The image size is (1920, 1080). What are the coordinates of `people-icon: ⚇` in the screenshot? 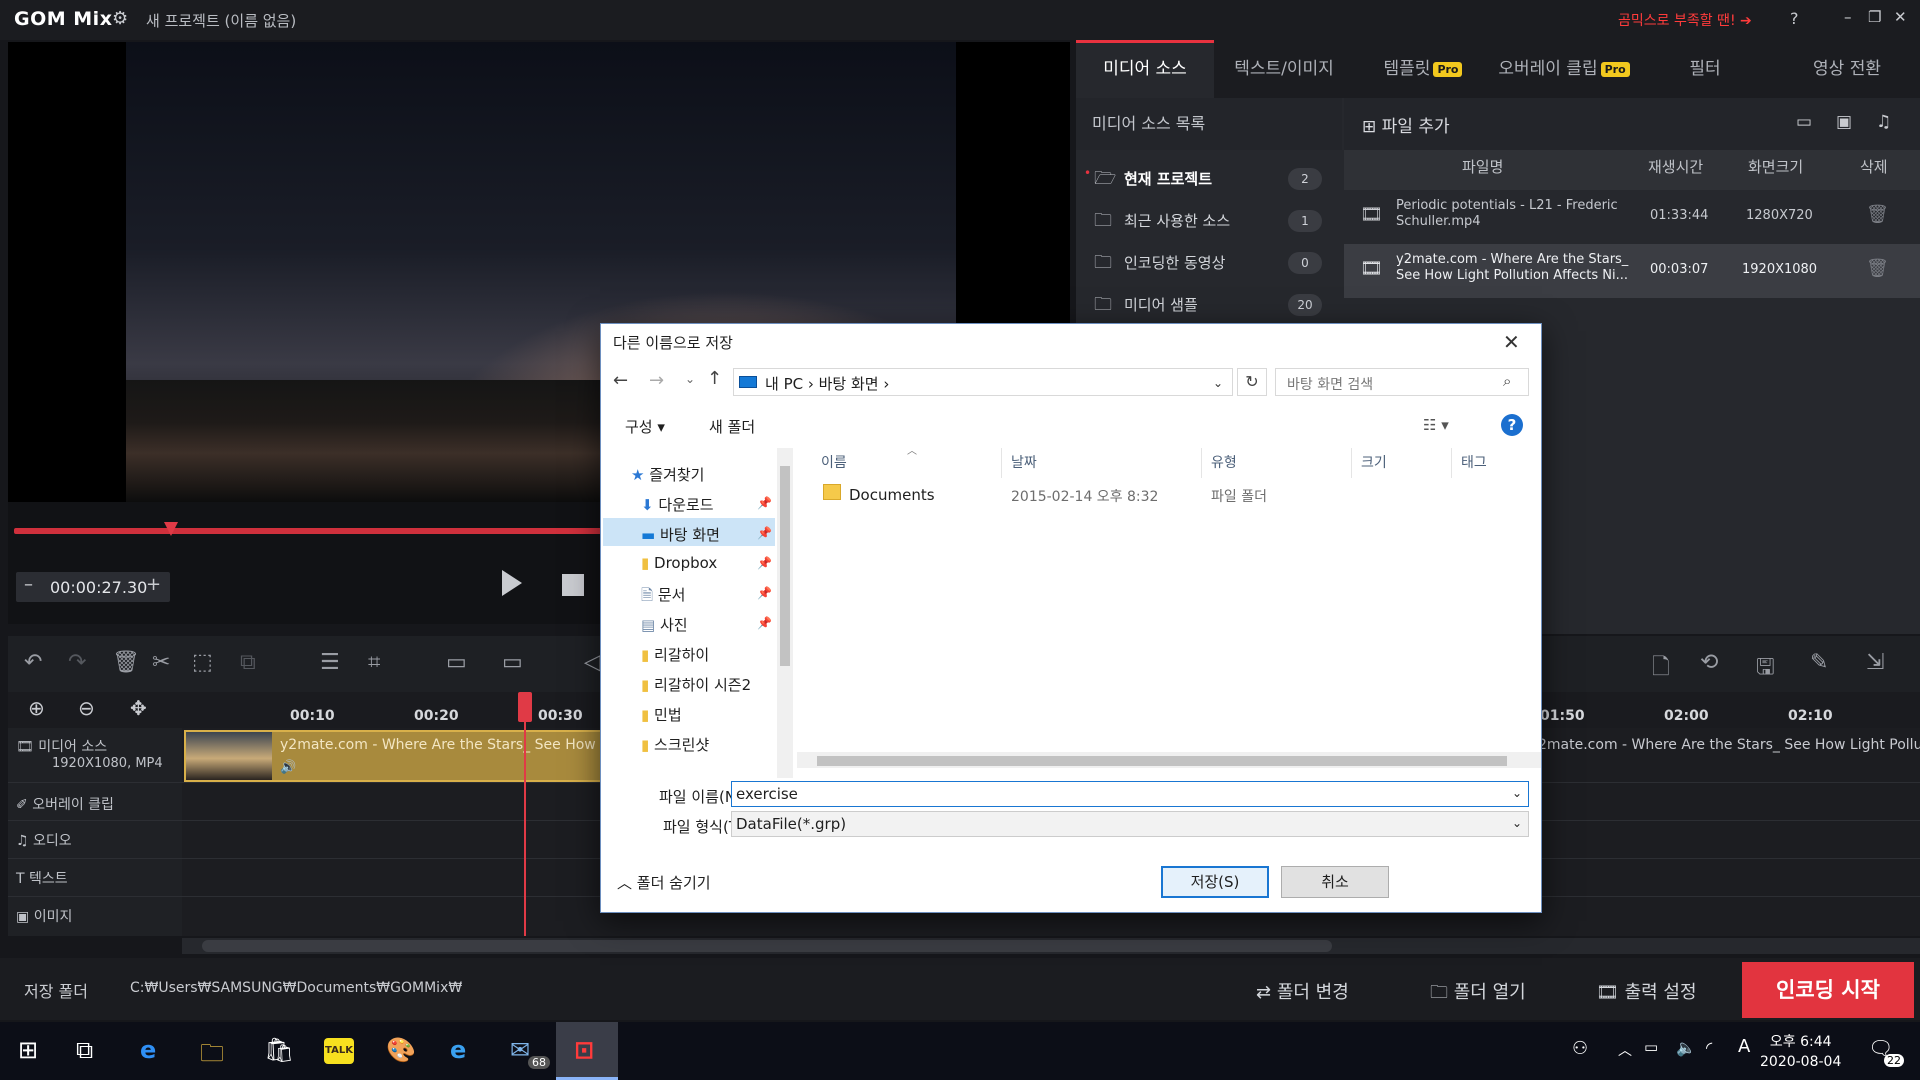 It's located at (1580, 1048).